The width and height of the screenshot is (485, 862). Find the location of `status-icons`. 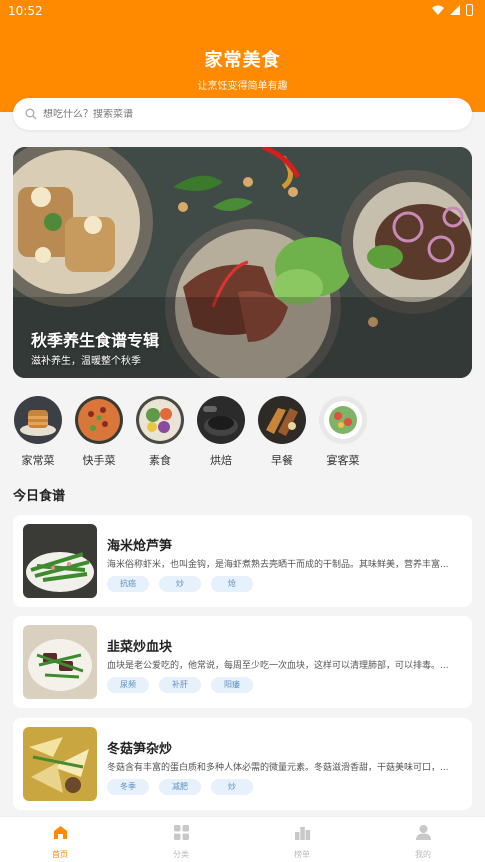

status-icons is located at coordinates (452, 10).